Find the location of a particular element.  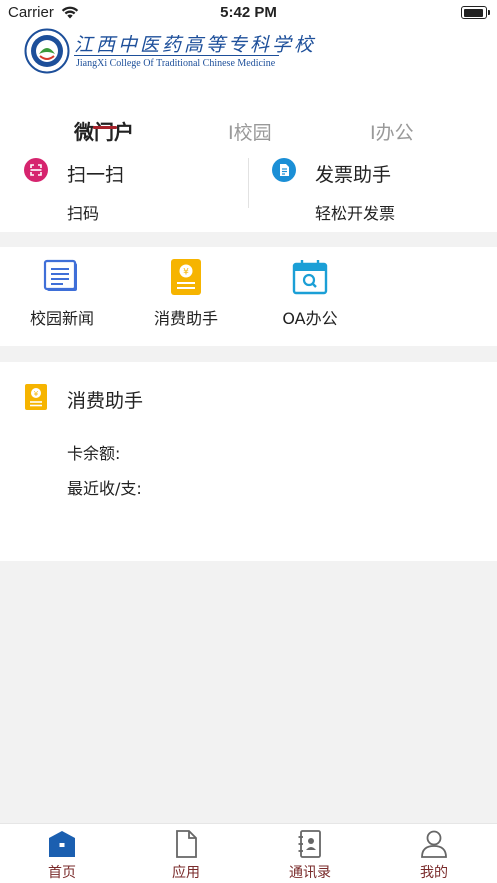

invoice-action: 发票助手 轻松开发票 is located at coordinates (372, 193).